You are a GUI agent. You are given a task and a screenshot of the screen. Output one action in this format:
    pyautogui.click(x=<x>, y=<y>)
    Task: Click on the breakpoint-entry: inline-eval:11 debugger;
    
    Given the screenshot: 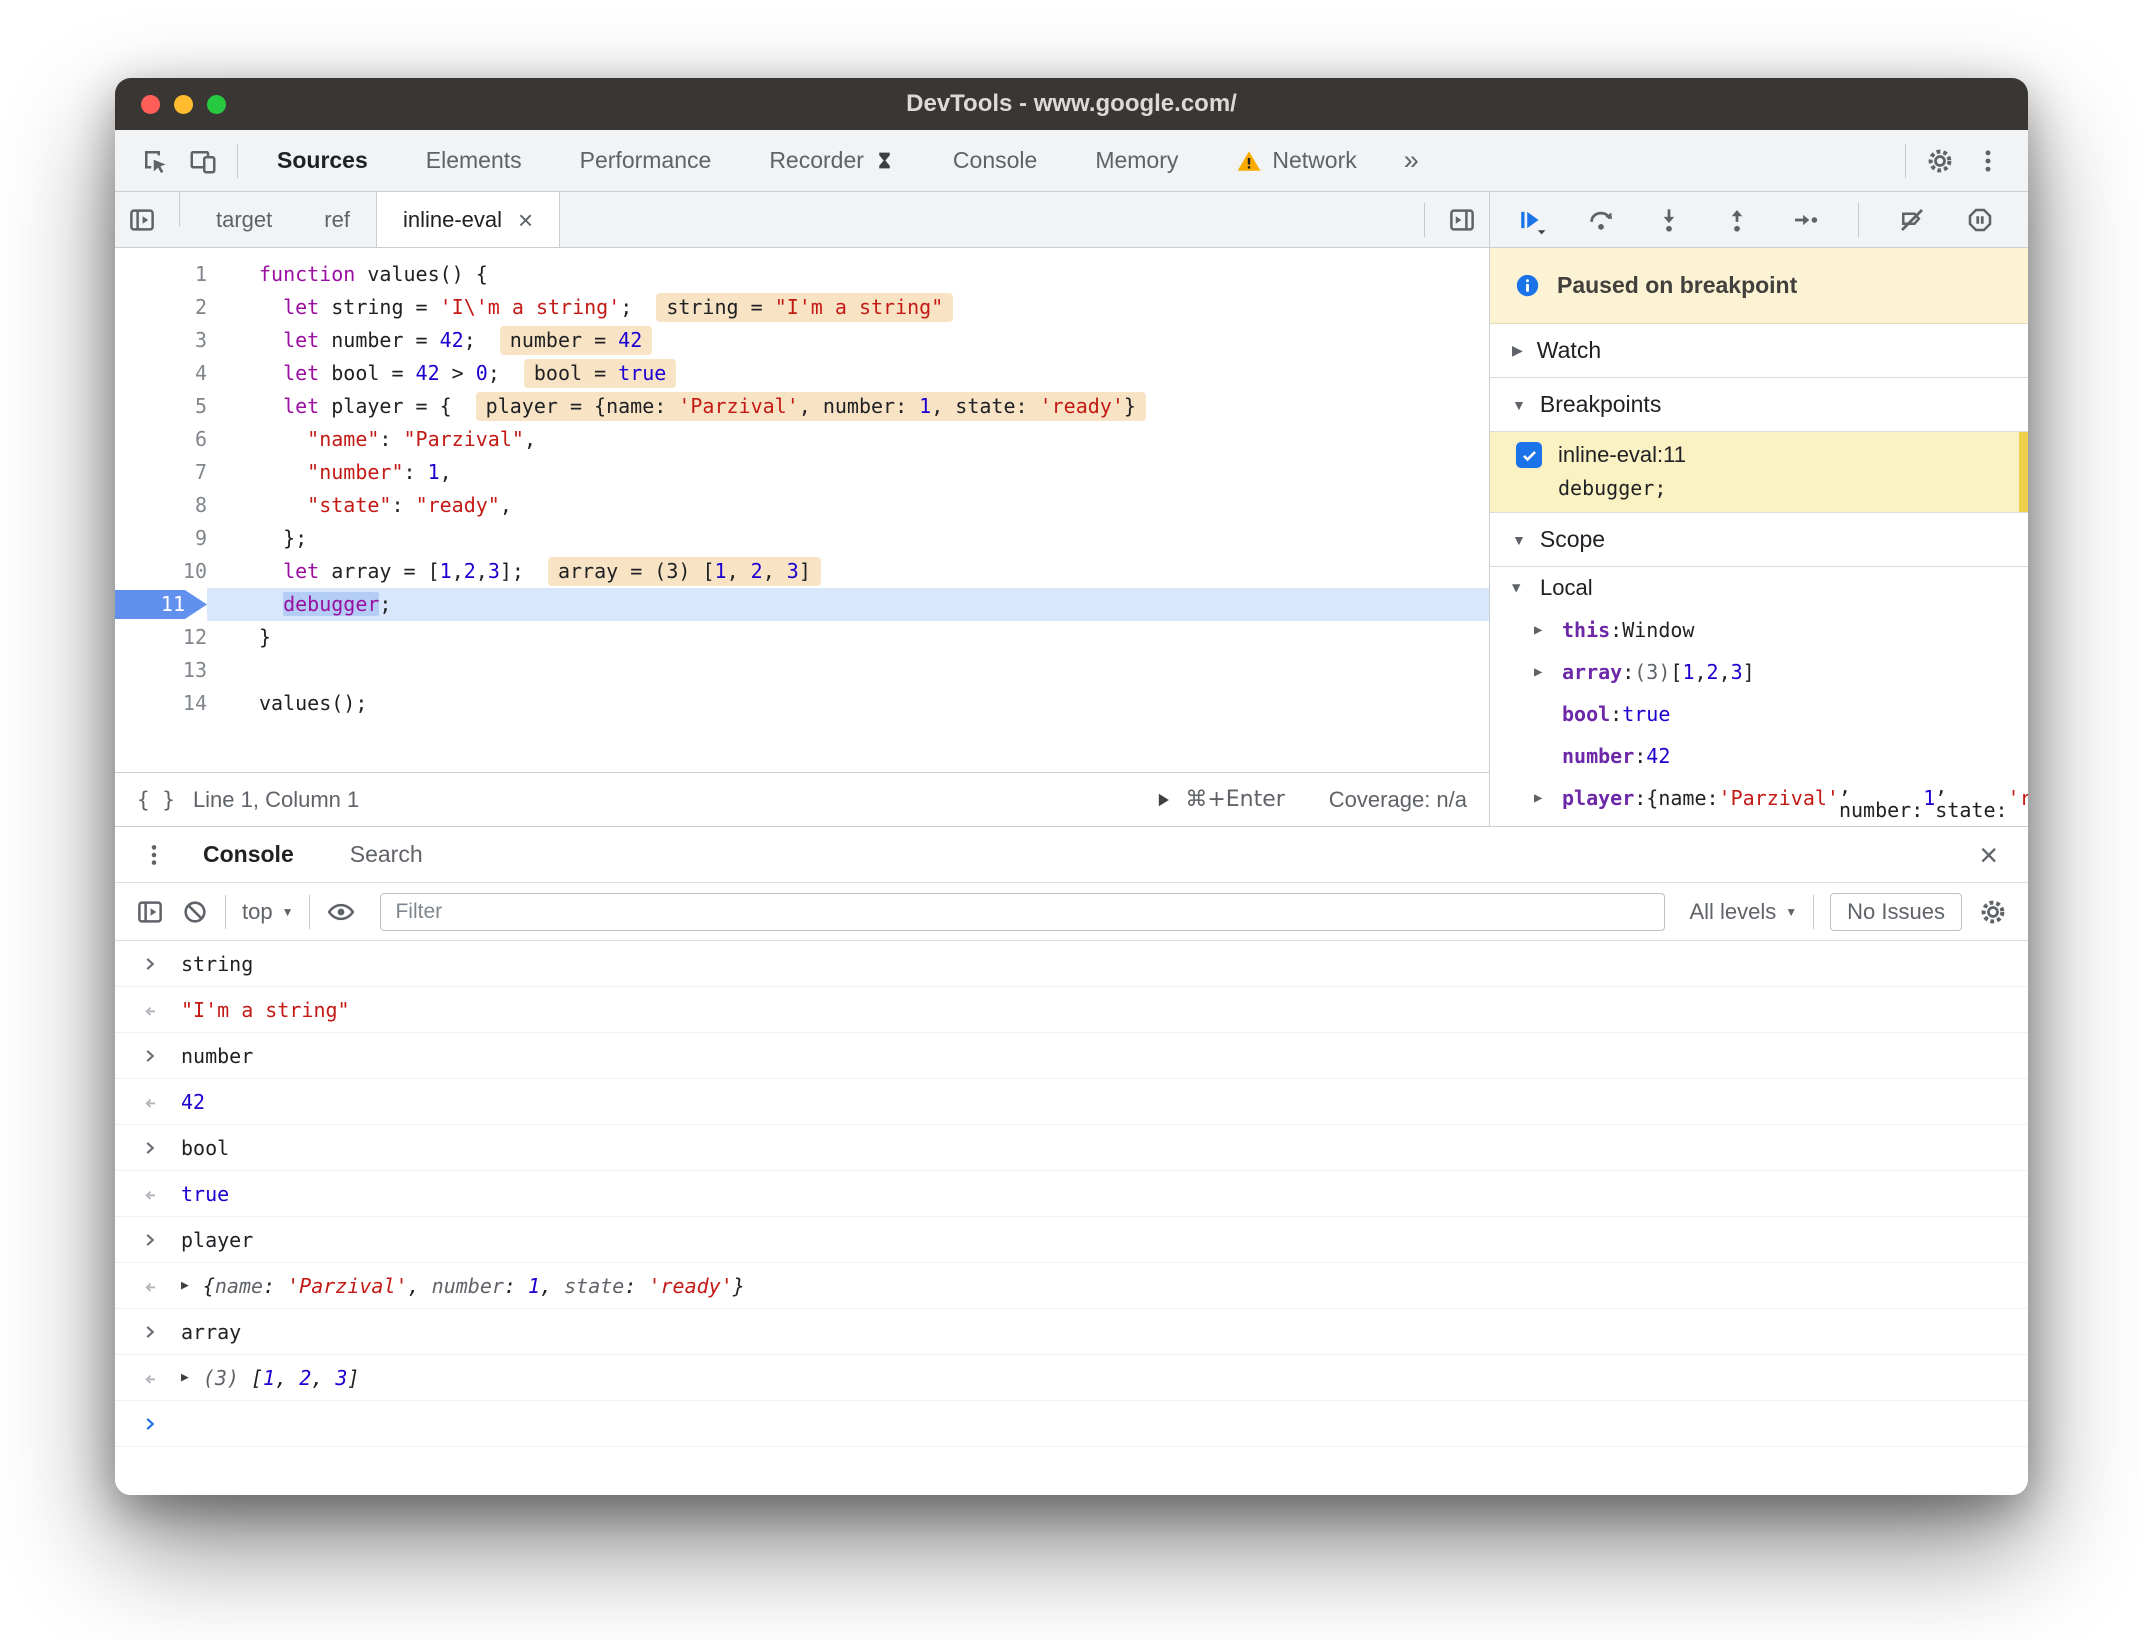 What is the action you would take?
    pyautogui.click(x=1759, y=472)
    